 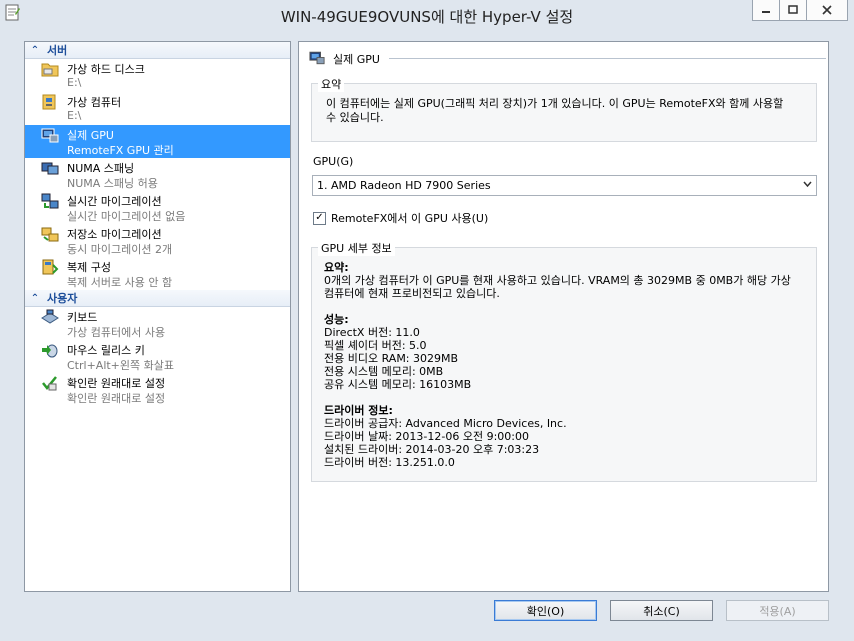 What do you see at coordinates (82, 317) in the screenshot?
I see `sidebar-item-title: 키보드` at bounding box center [82, 317].